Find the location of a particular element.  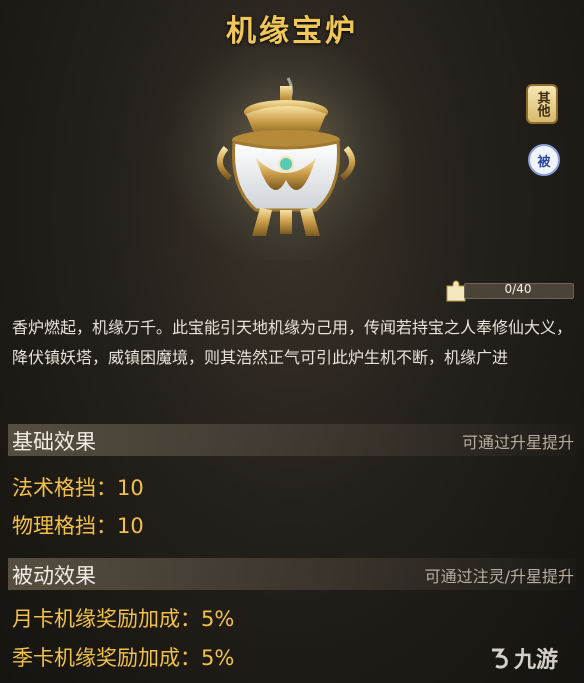

base-effects-header: 基础效果 可通过升星提升 is located at coordinates (292, 440).